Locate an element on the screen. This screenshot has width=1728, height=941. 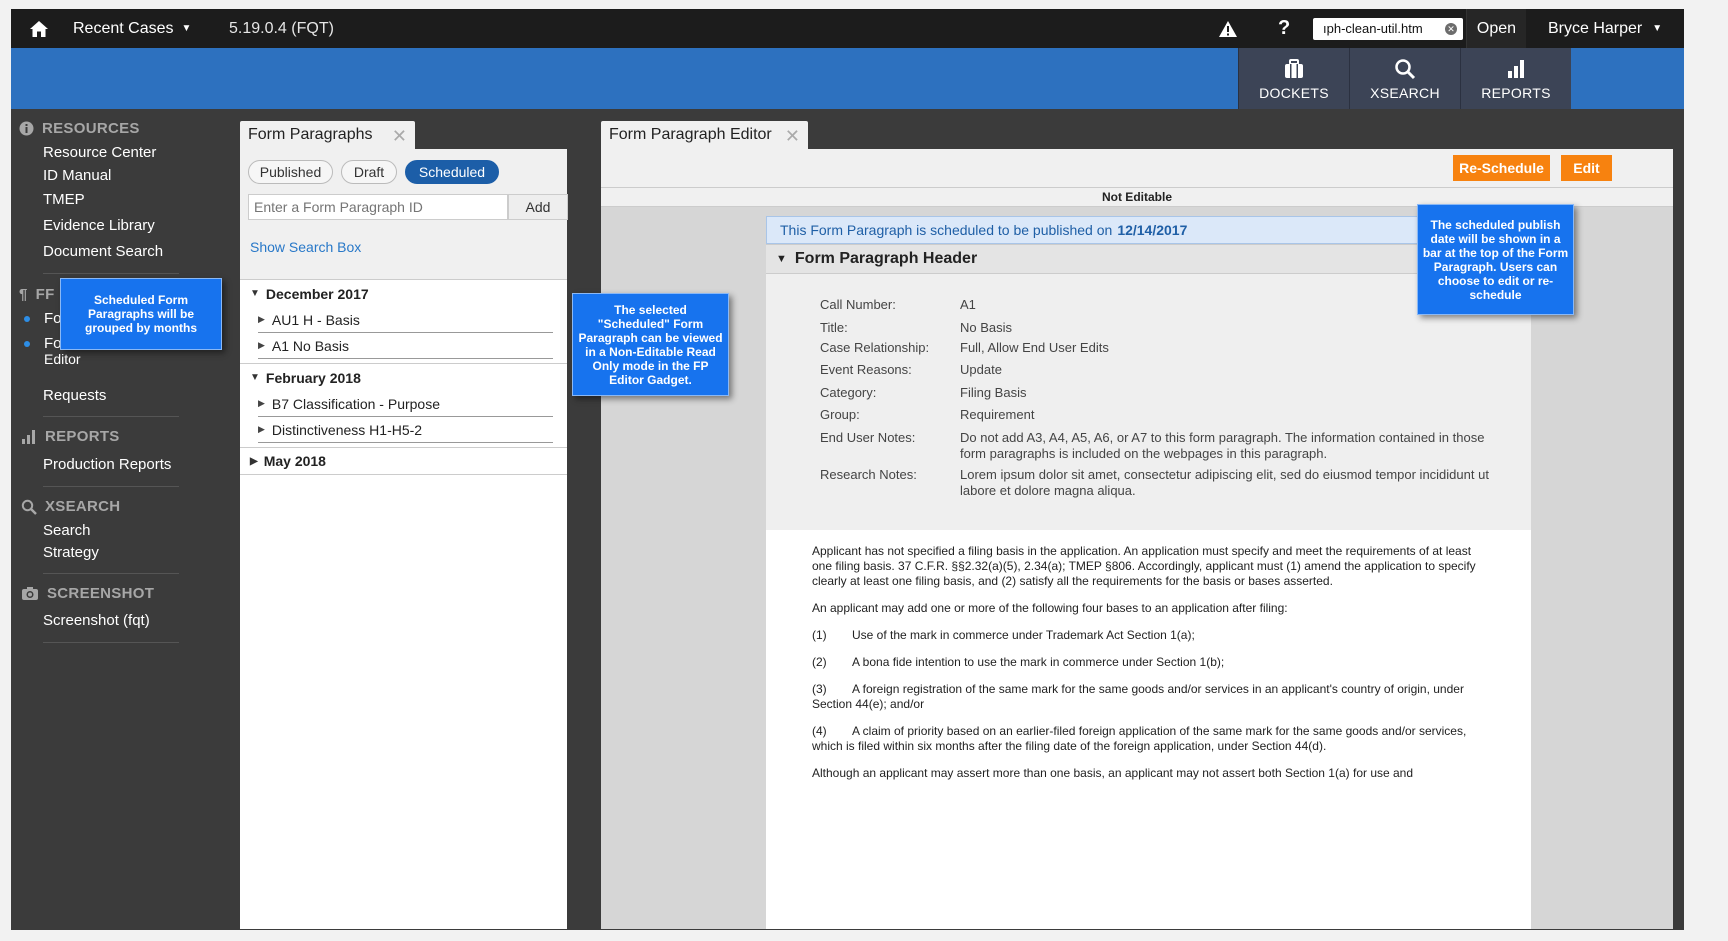
reports-header: REPORTS is located at coordinates (70, 436).